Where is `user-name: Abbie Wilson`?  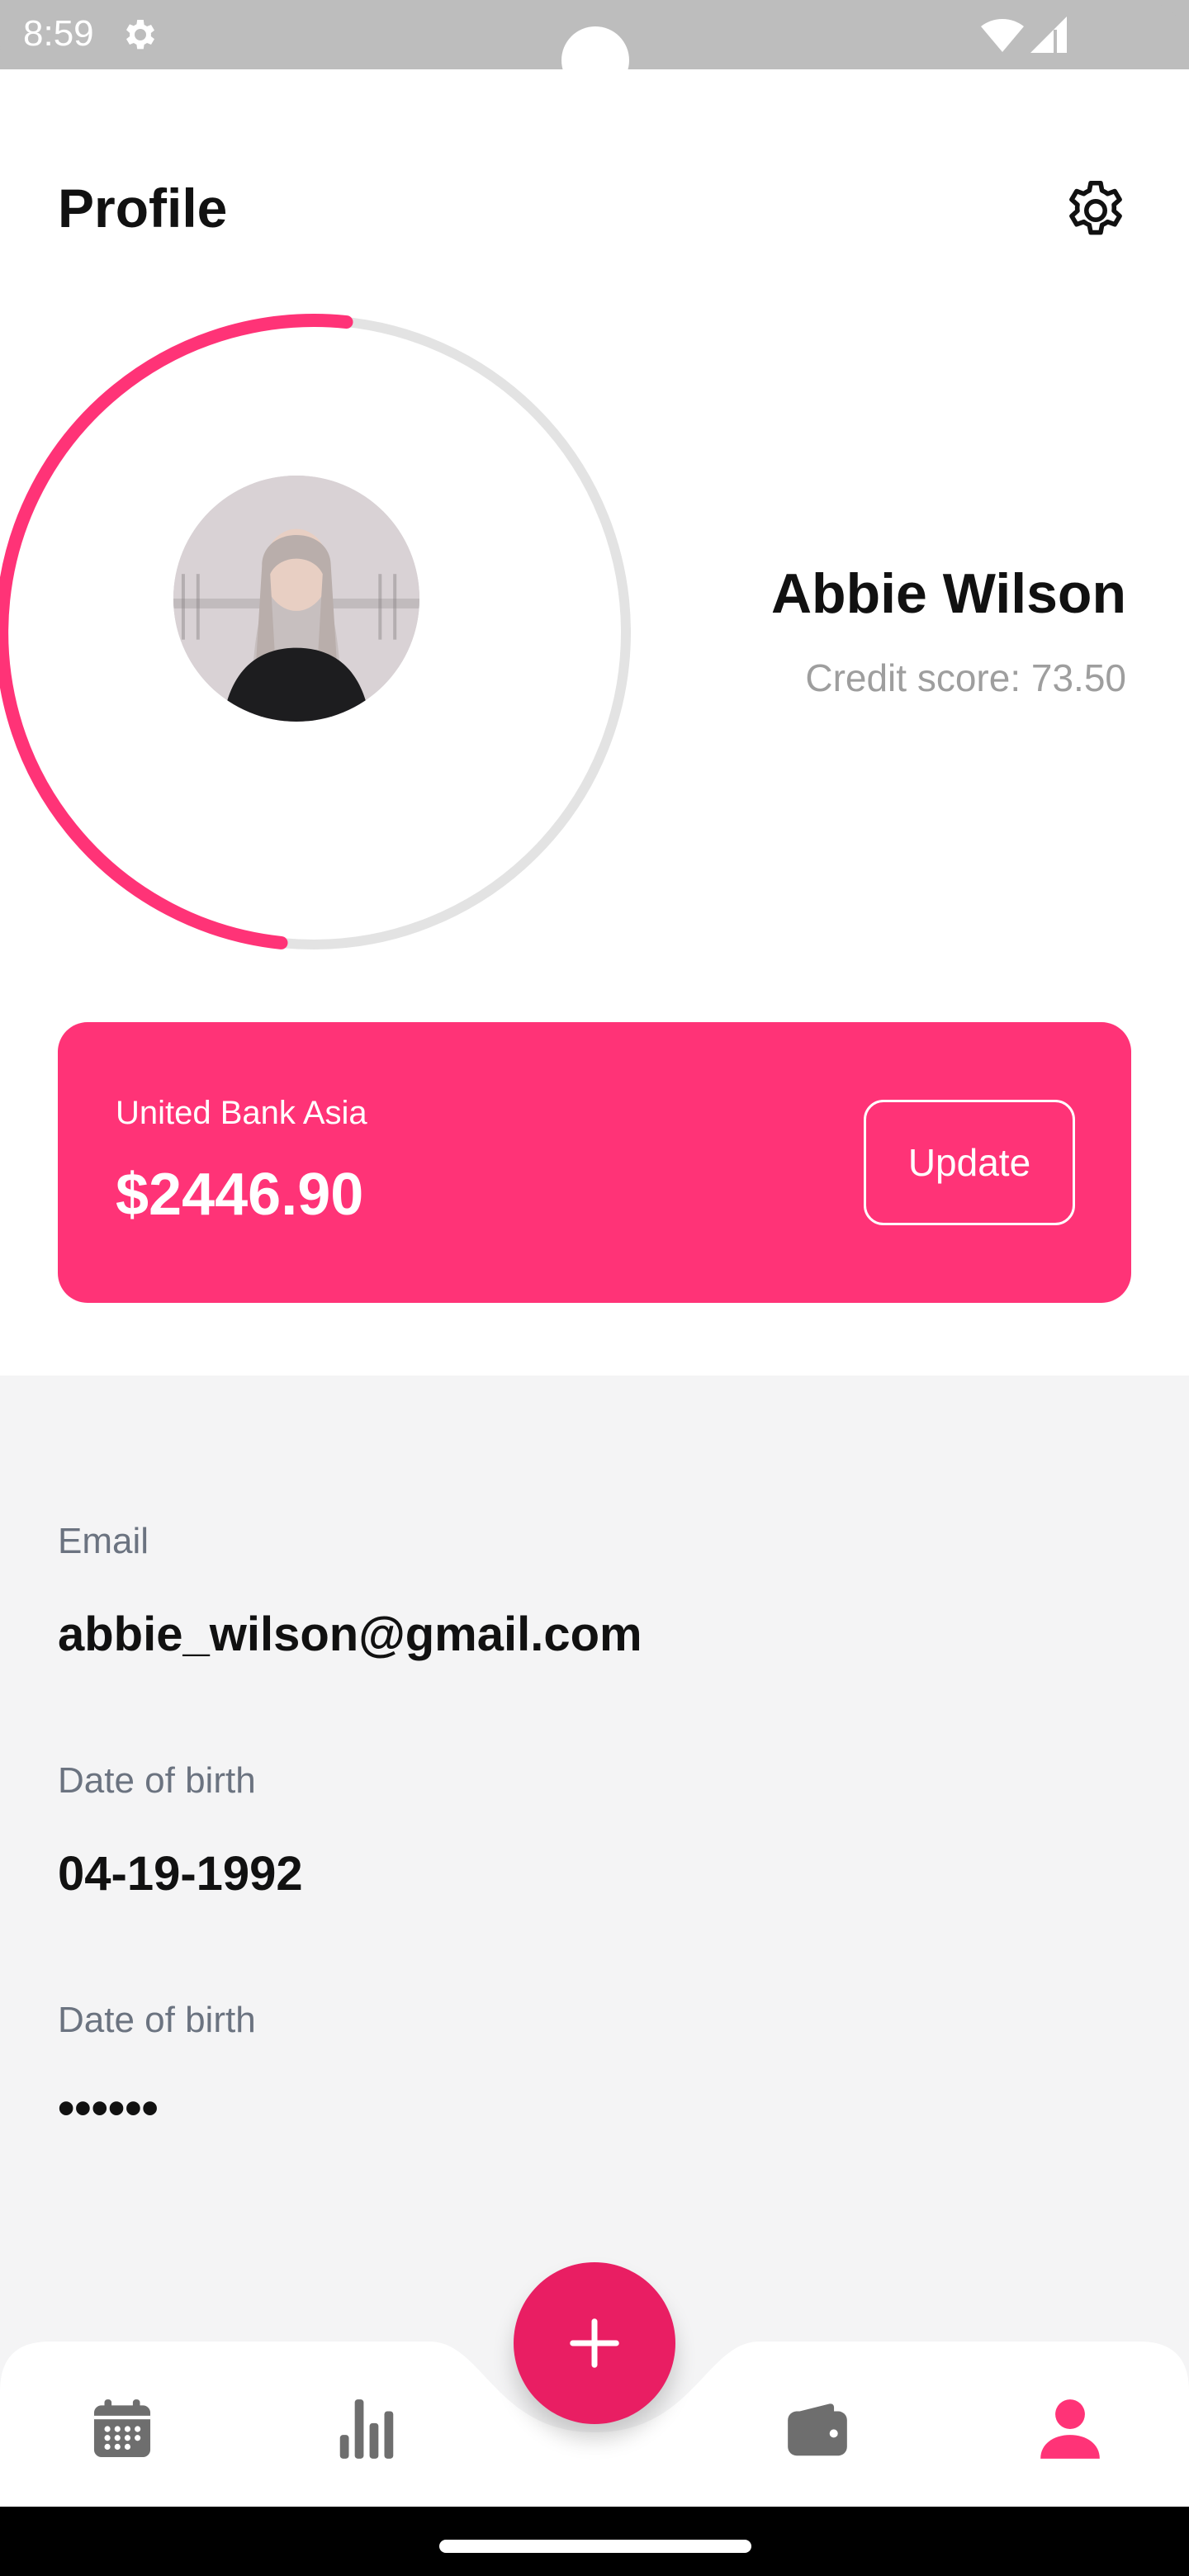 user-name: Abbie Wilson is located at coordinates (948, 593).